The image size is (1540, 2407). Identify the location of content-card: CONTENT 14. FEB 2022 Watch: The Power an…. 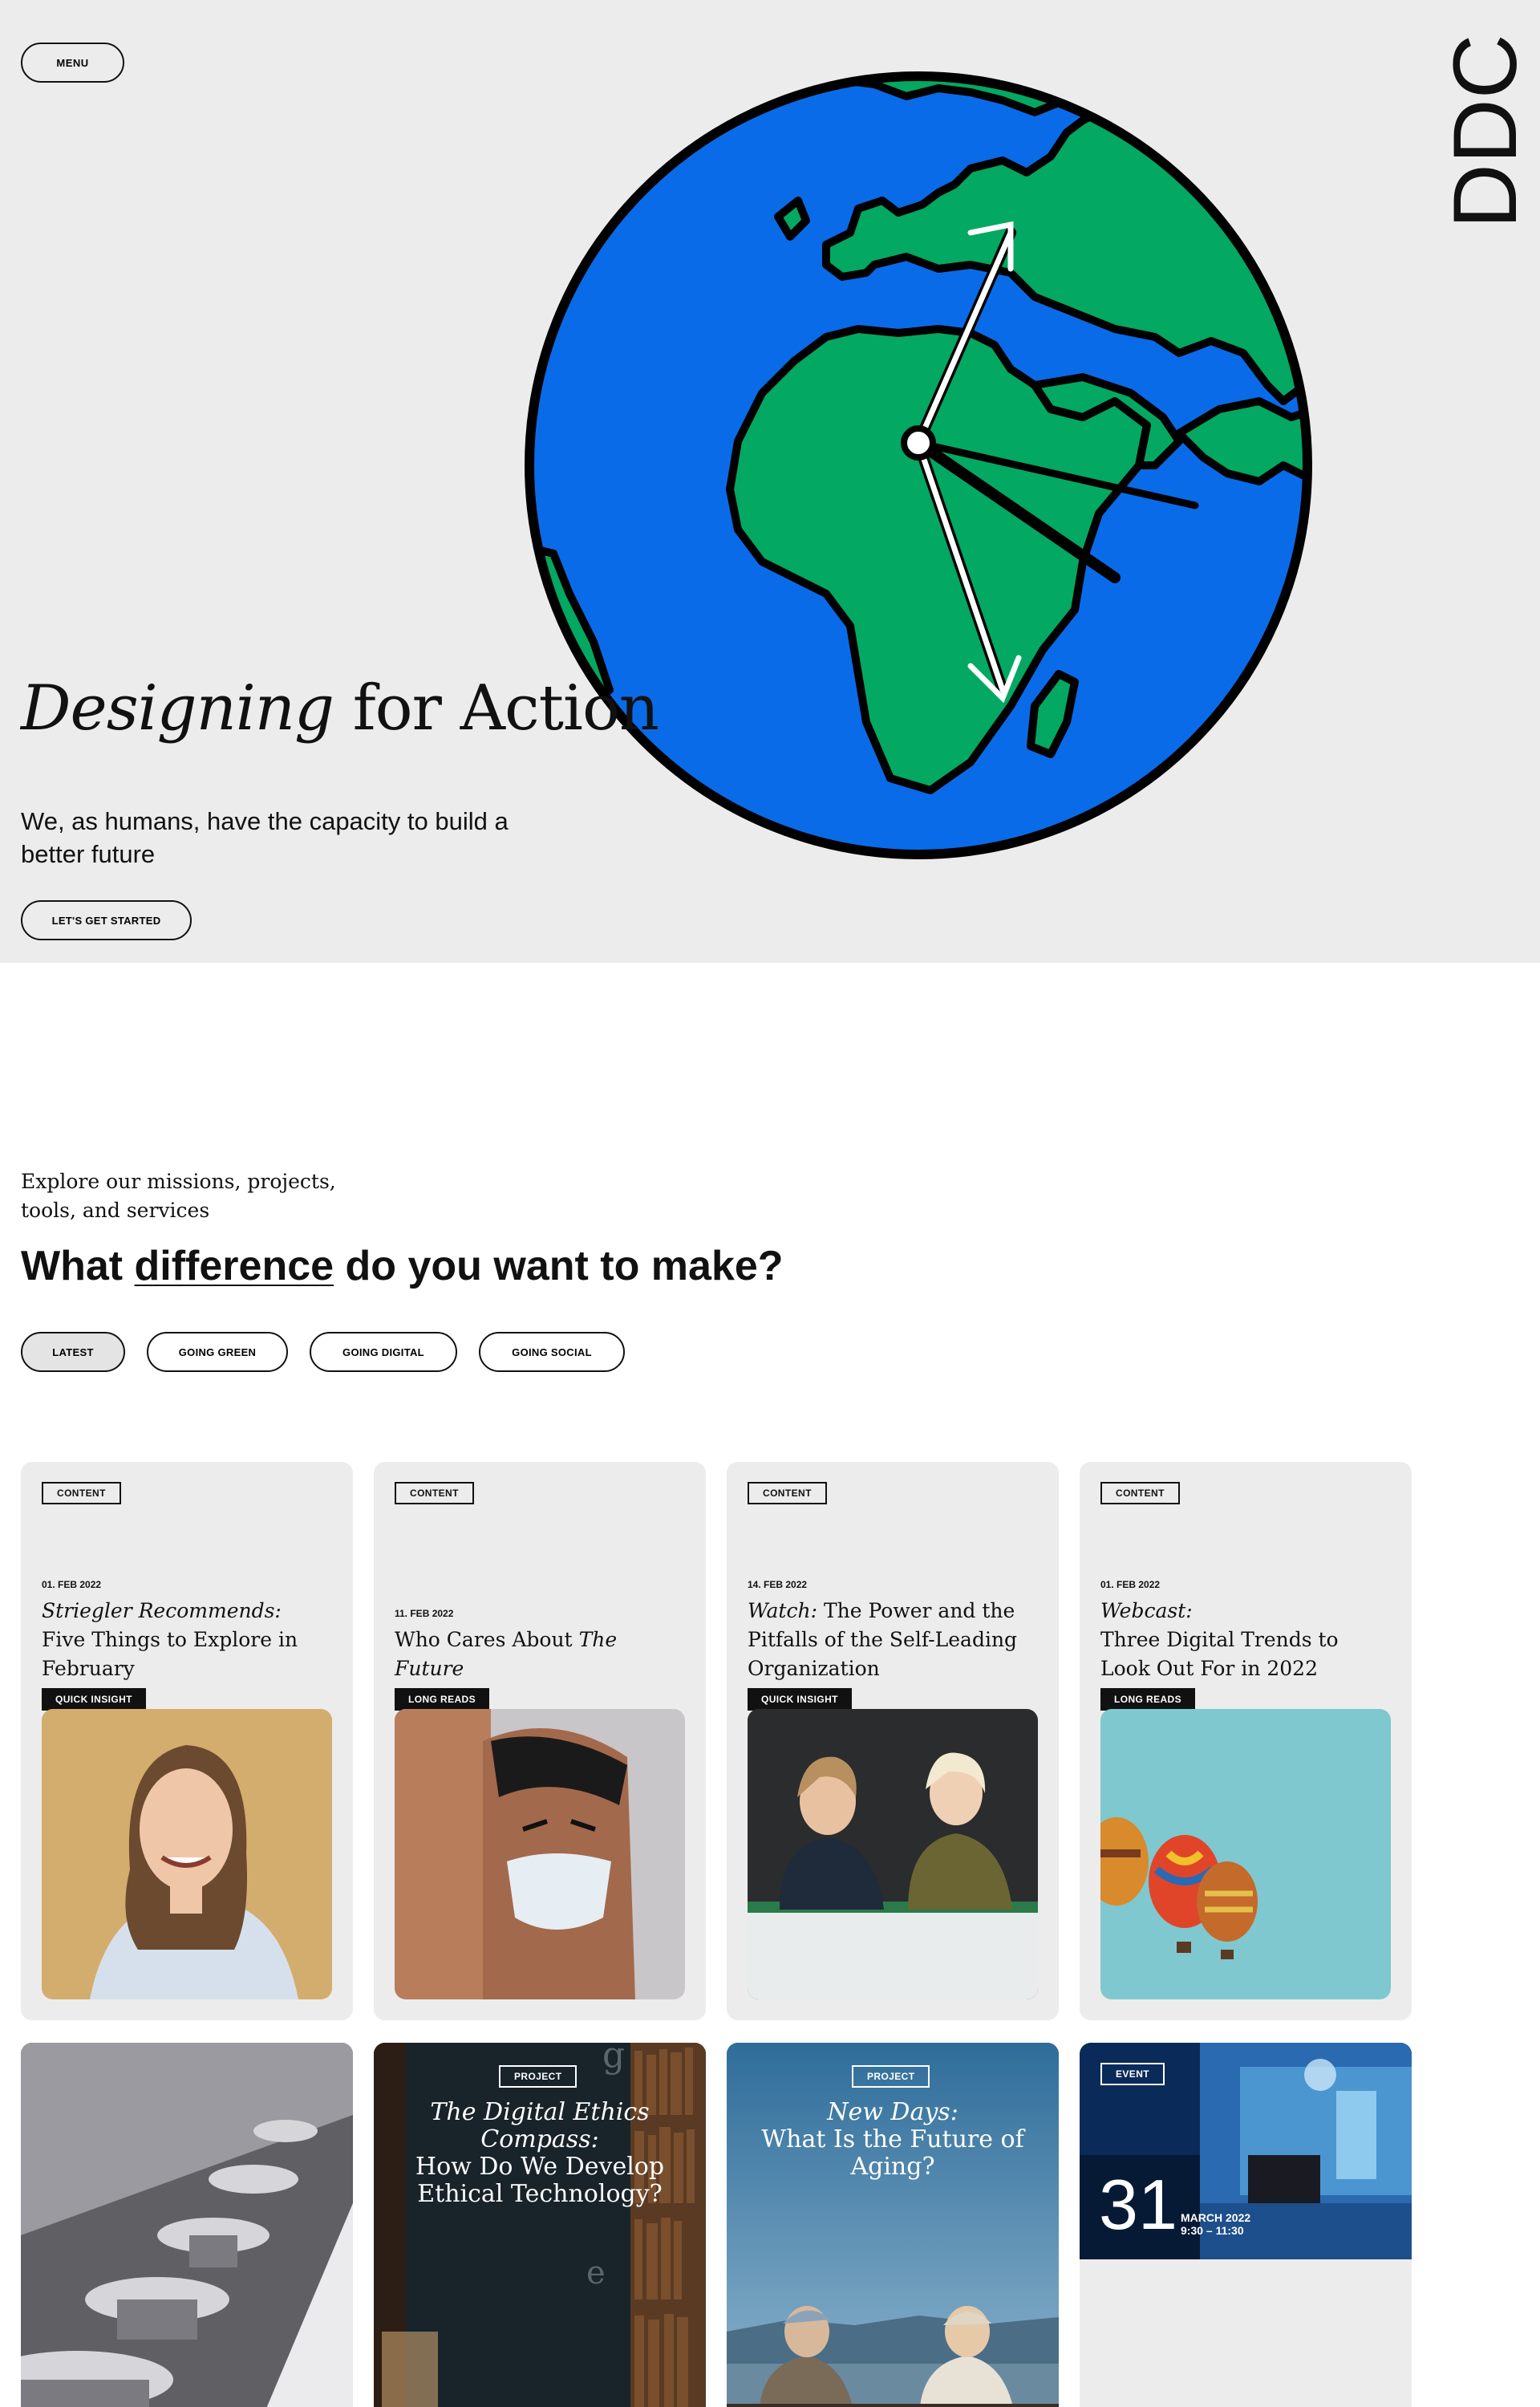
(893, 1741).